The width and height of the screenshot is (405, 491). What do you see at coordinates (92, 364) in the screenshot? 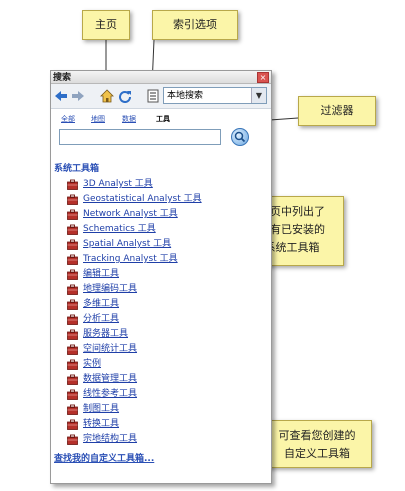
I see `toolbox-label: 实例` at bounding box center [92, 364].